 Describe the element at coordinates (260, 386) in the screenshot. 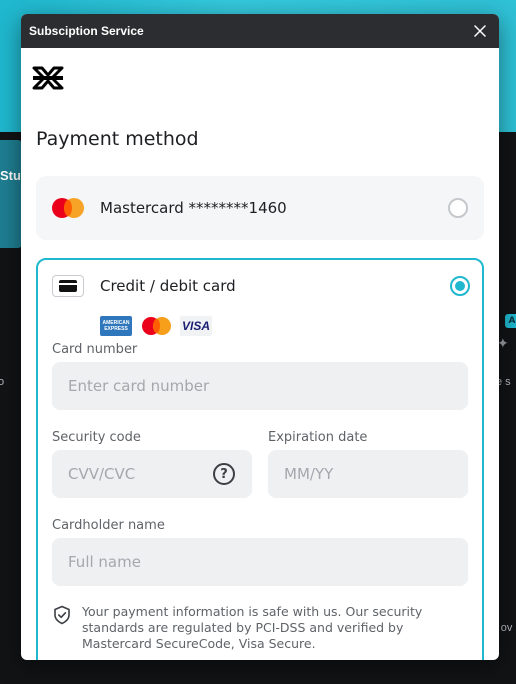

I see `card-number-input` at that location.